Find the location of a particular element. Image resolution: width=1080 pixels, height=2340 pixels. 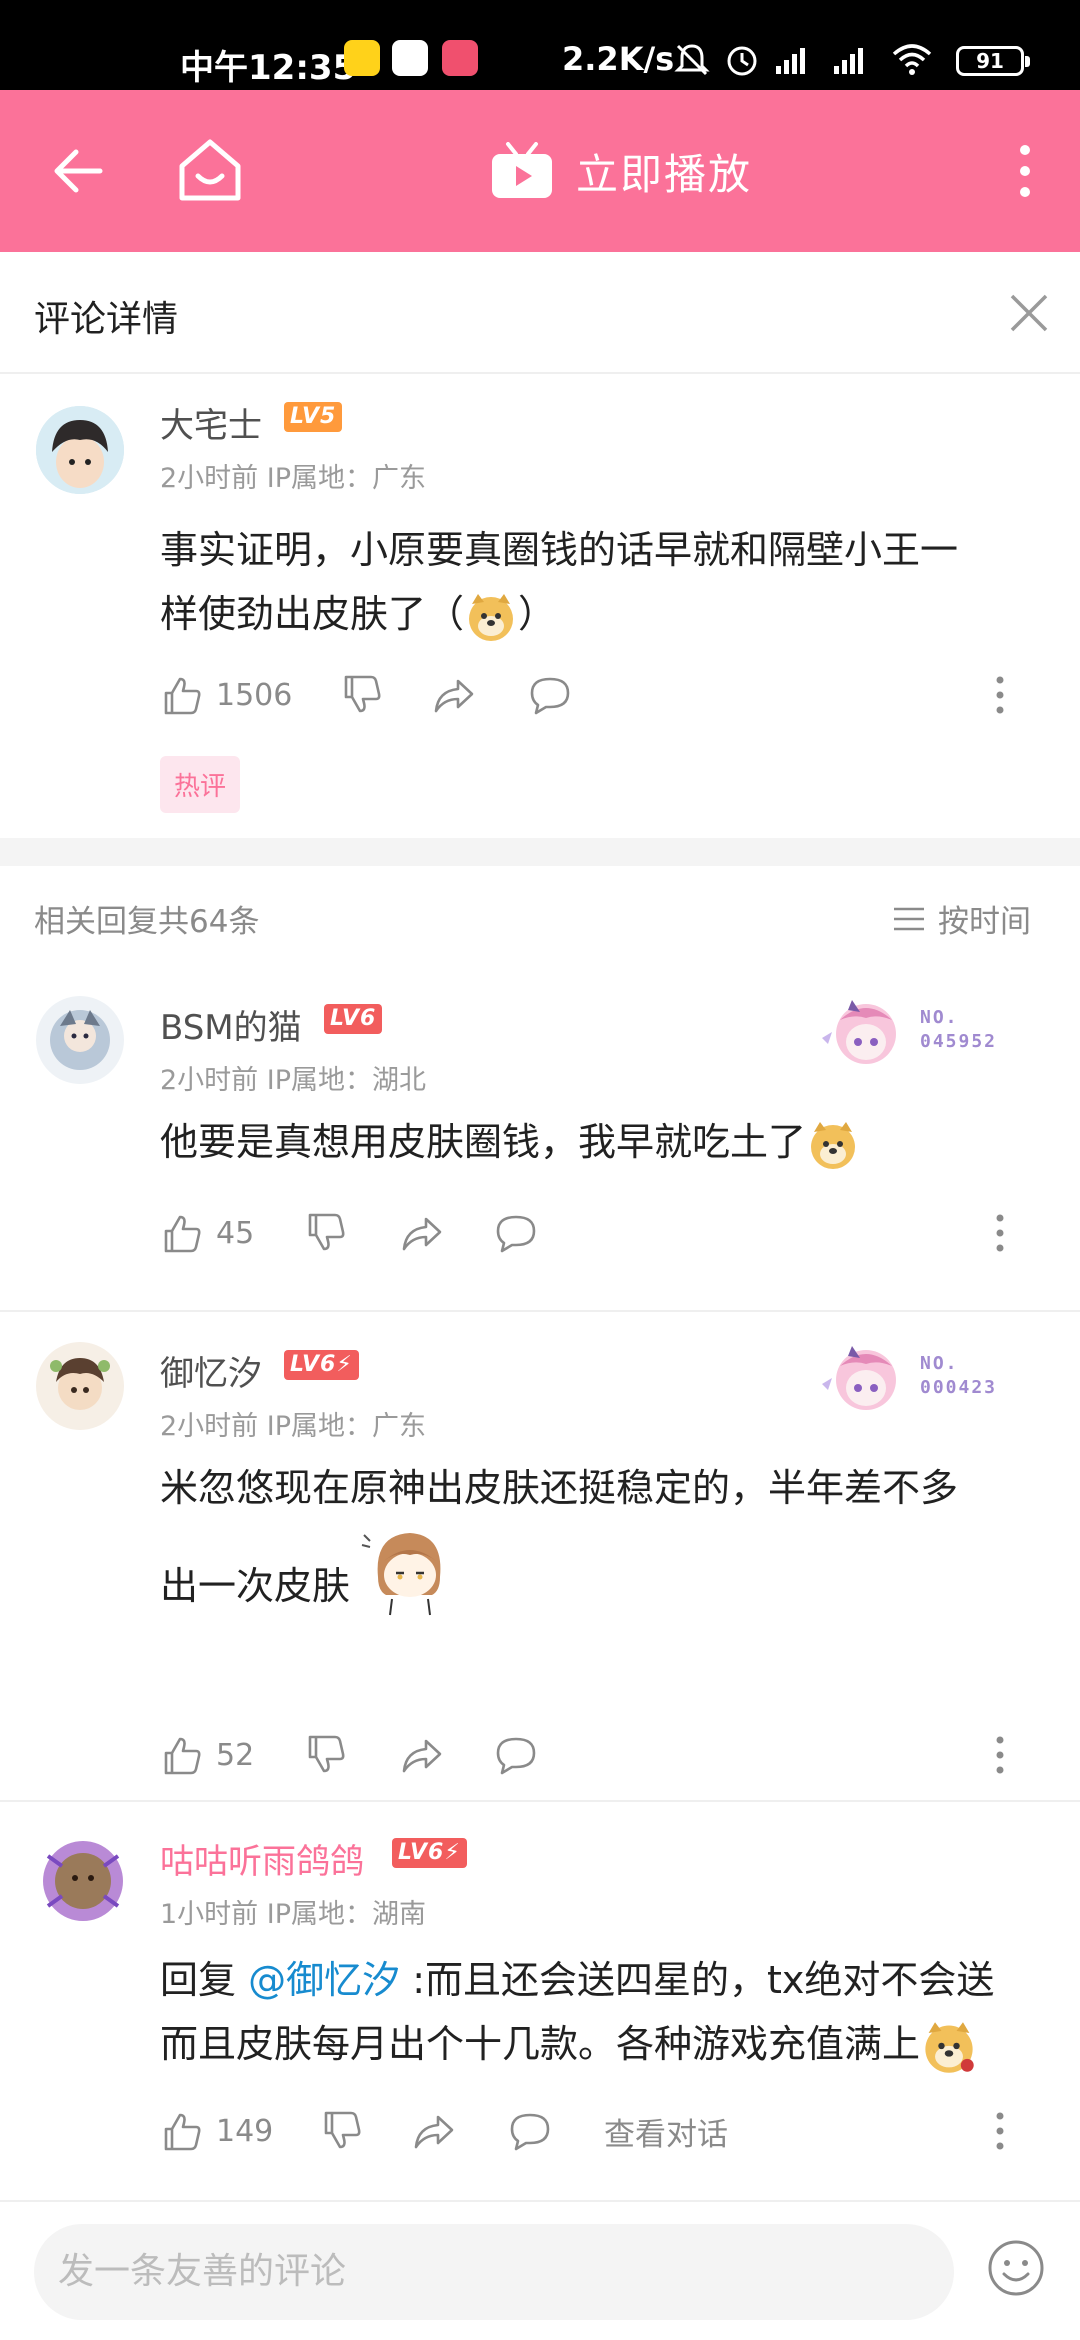

anime-girl-sticker-icon is located at coordinates (401, 1573).